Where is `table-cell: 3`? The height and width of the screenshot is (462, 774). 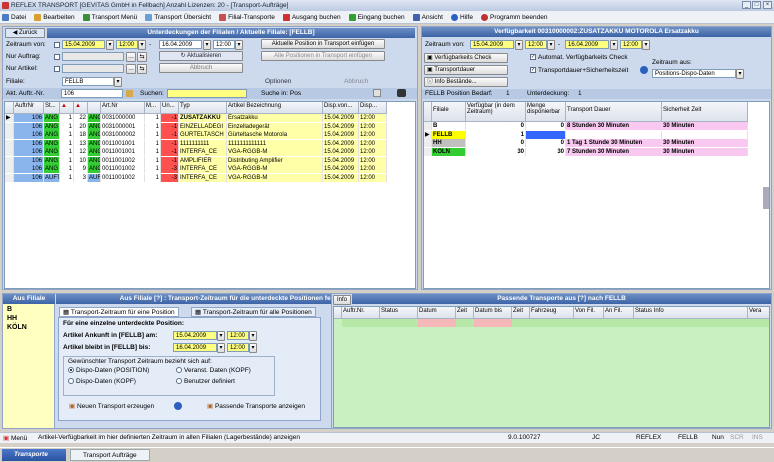
table-cell: 3 is located at coordinates (81, 177).